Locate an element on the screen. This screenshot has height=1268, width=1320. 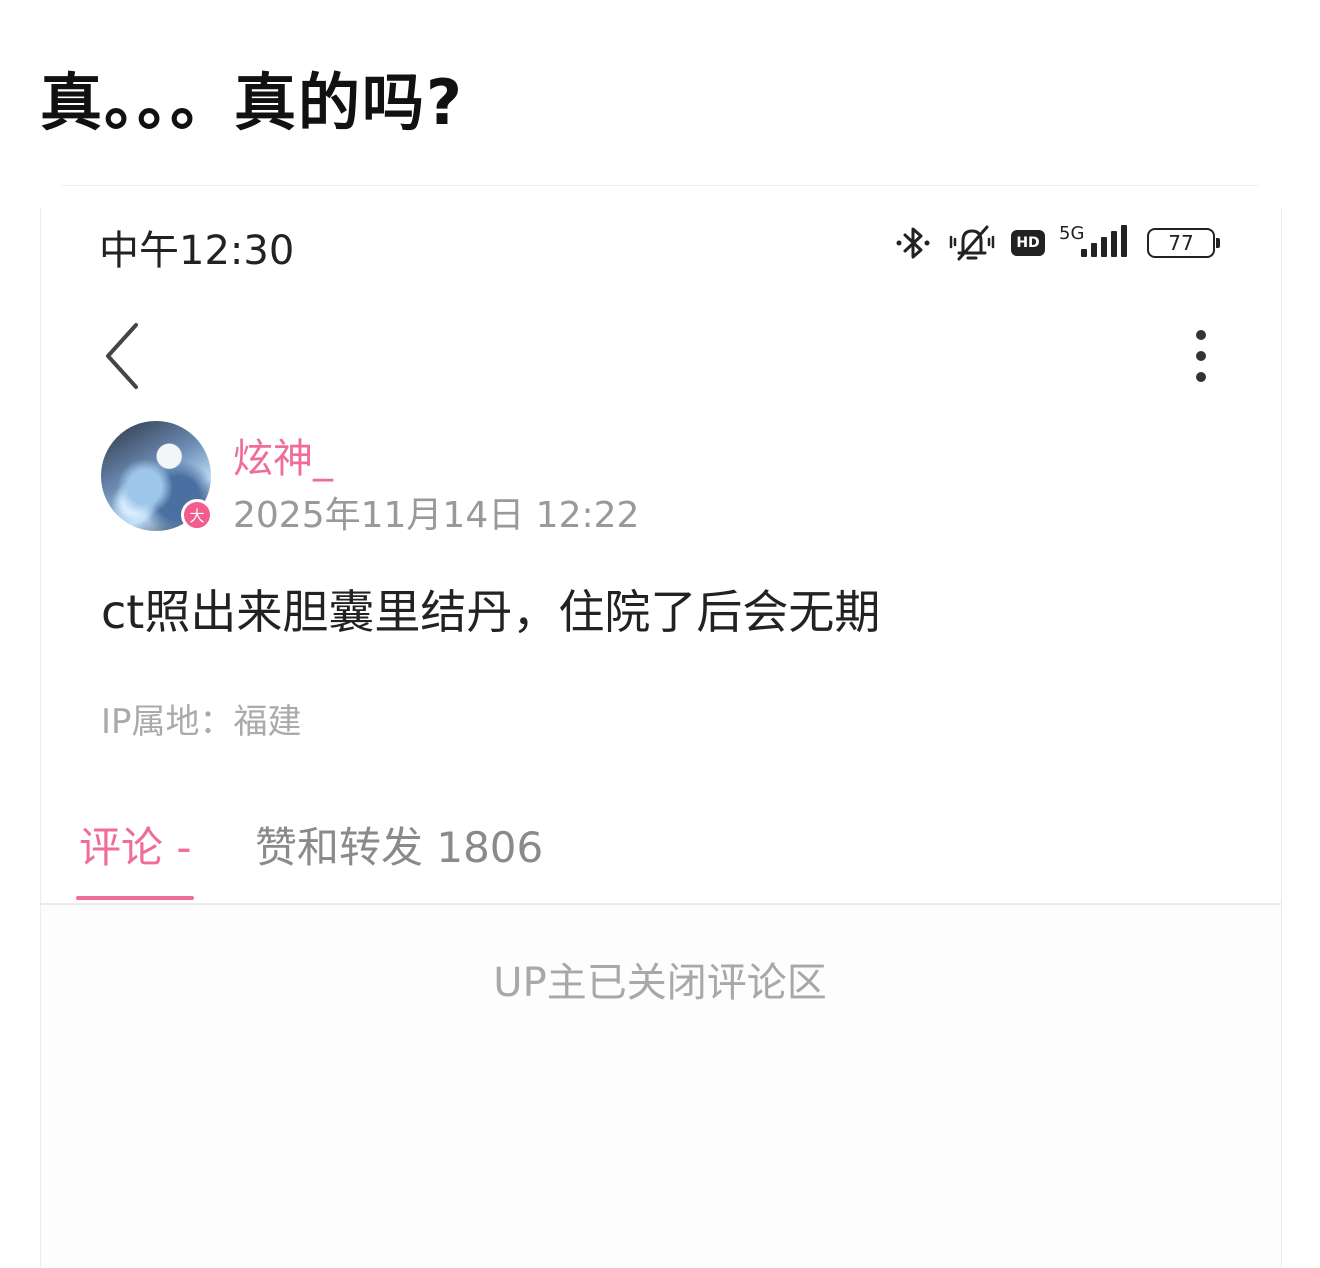
post-content: ct照出来胆囊里结丹，住院了后会无期 is located at coordinates (491, 612).